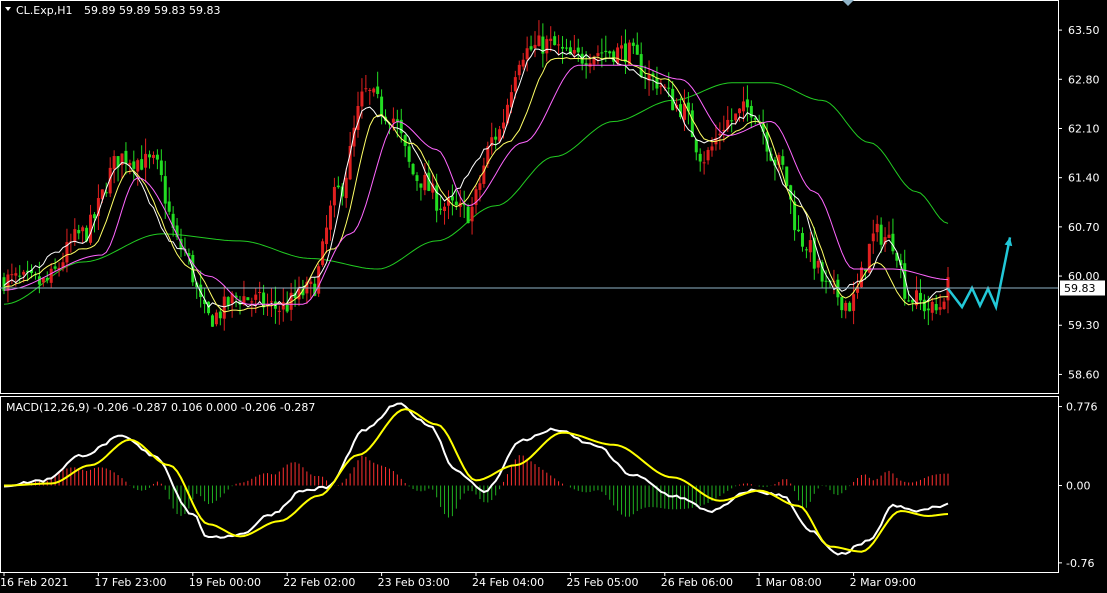 The image size is (1107, 593). Describe the element at coordinates (1078, 486) in the screenshot. I see `macd-tick-label: 0.00` at that location.